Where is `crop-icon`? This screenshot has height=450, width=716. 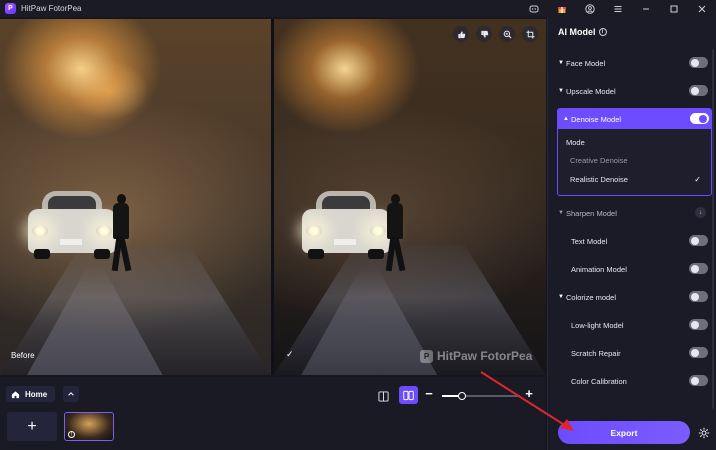
crop-icon is located at coordinates (530, 34).